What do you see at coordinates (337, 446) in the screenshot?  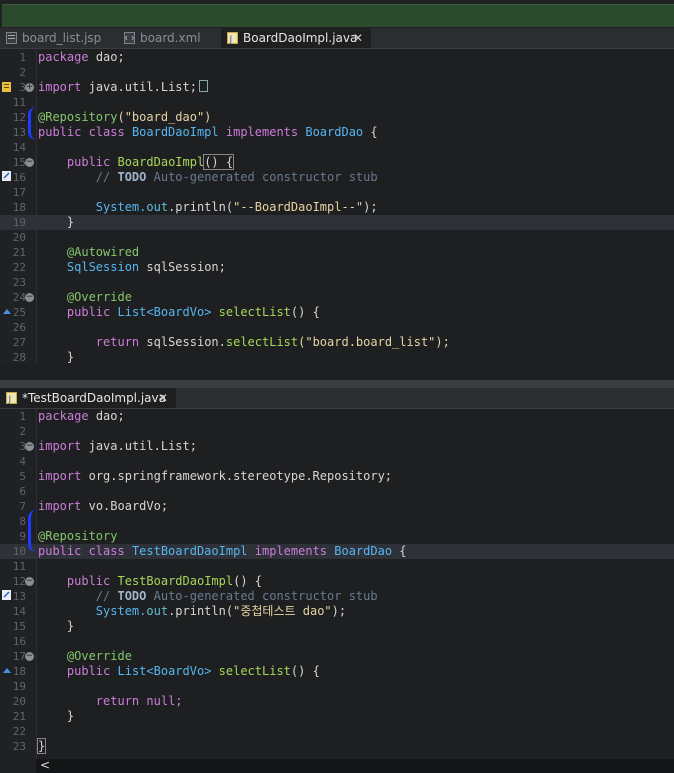 I see `code-line: 3 − import java.util.List;` at bounding box center [337, 446].